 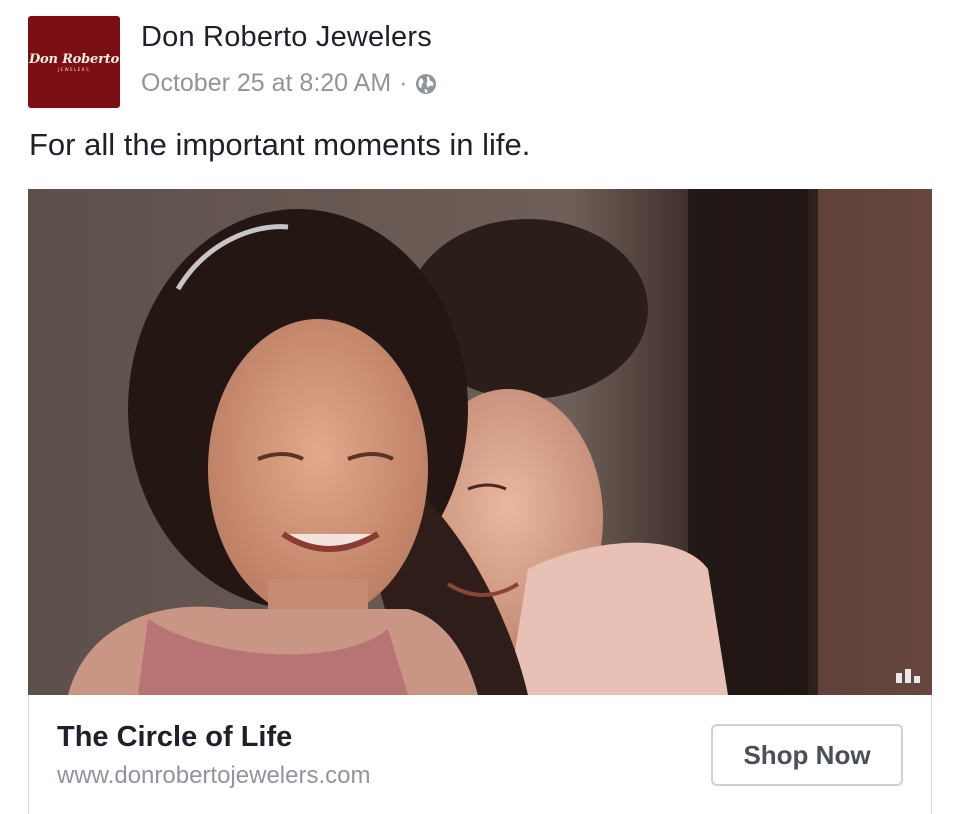 What do you see at coordinates (74, 69) in the screenshot?
I see `avatar-logo-subtext: JEWELERS` at bounding box center [74, 69].